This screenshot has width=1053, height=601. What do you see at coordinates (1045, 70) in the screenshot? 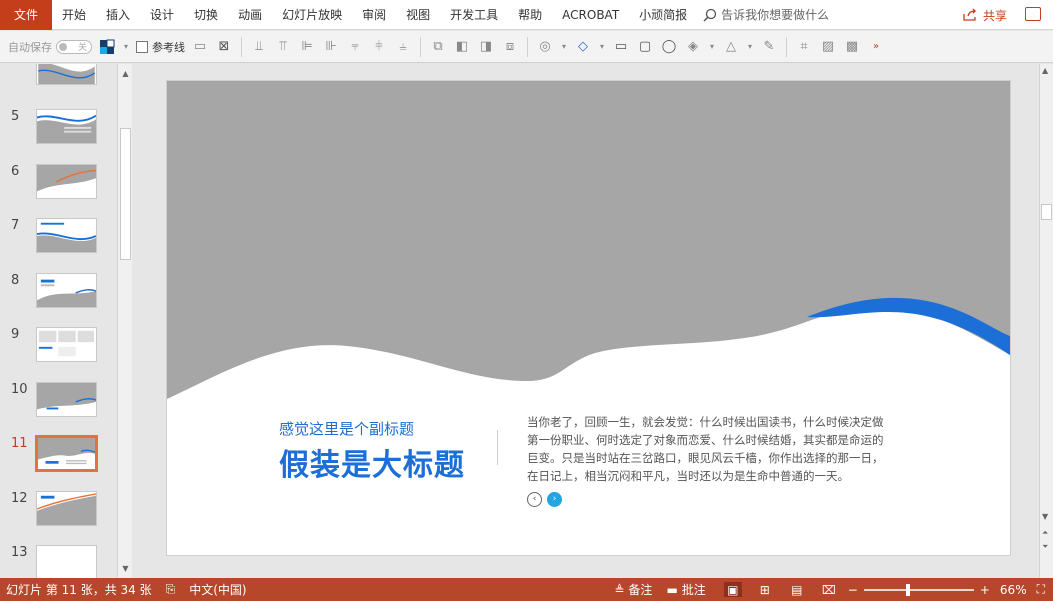
I see `scroll-up-icon: ▲` at bounding box center [1045, 70].